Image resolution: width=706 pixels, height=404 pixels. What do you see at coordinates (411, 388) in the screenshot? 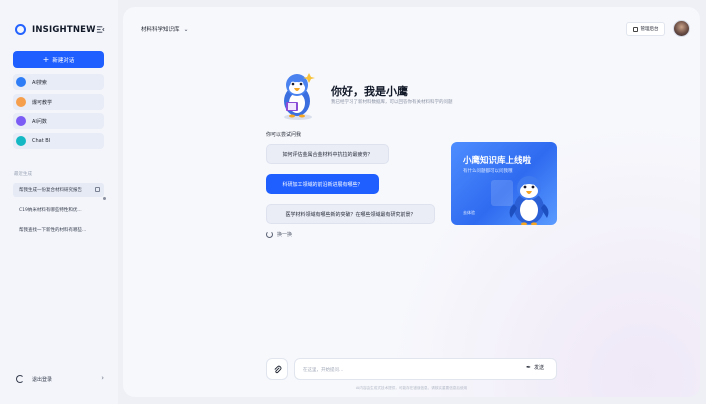
I see `footer-disclaimer: AI内容由生成式技术提供，可能存在错误信息，请核实重要信息后使用` at bounding box center [411, 388].